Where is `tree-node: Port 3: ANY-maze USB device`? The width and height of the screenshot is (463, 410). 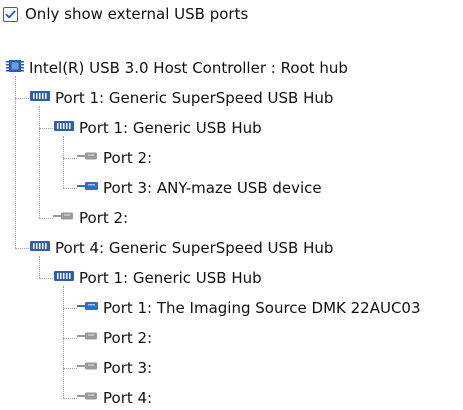 tree-node: Port 3: ANY-maze USB device is located at coordinates (199, 188).